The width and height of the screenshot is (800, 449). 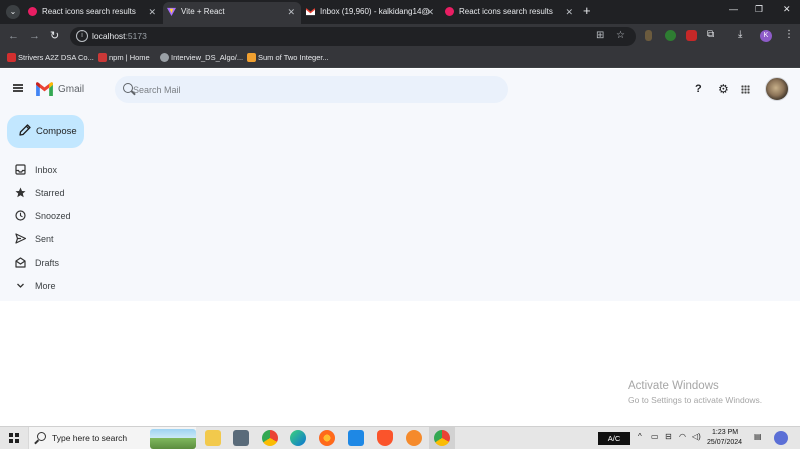 I want to click on vscode-icon, so click(x=356, y=438).